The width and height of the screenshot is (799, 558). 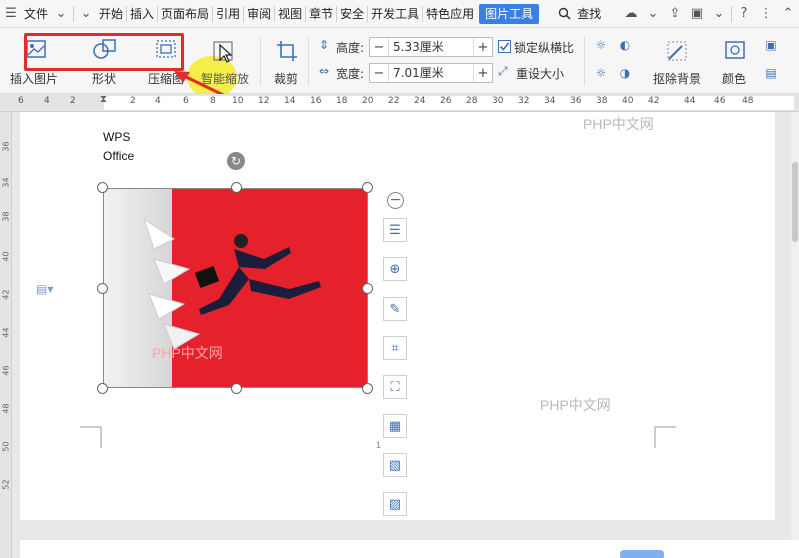 What do you see at coordinates (394, 101) in the screenshot?
I see `ruler-tick: 22` at bounding box center [394, 101].